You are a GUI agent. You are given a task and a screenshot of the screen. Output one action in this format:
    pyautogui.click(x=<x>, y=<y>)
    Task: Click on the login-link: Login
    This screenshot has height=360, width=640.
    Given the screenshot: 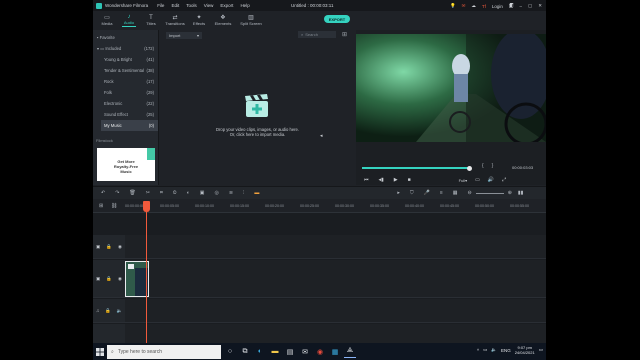 What is the action you would take?
    pyautogui.click(x=497, y=6)
    